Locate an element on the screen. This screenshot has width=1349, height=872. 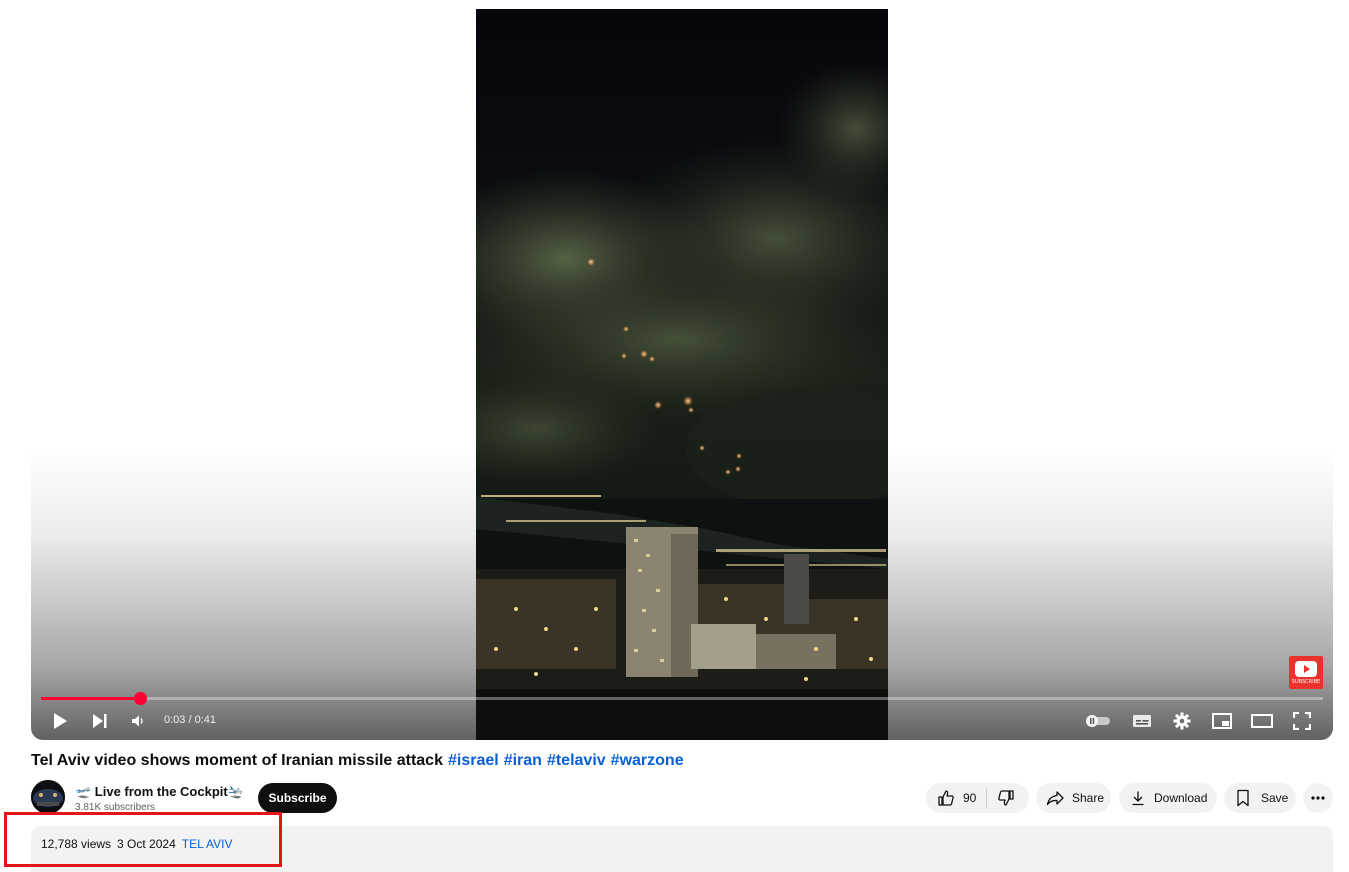
miniplayer-icon is located at coordinates (1222, 721).